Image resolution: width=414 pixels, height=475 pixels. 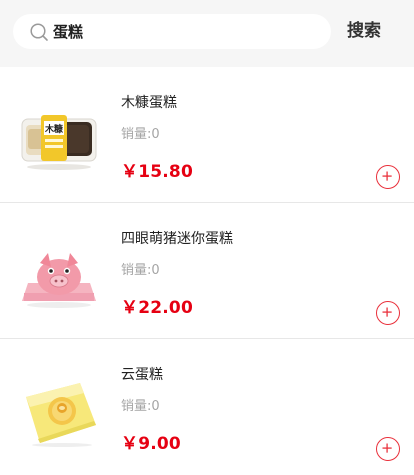 I want to click on search-header: 搜索, so click(x=207, y=33).